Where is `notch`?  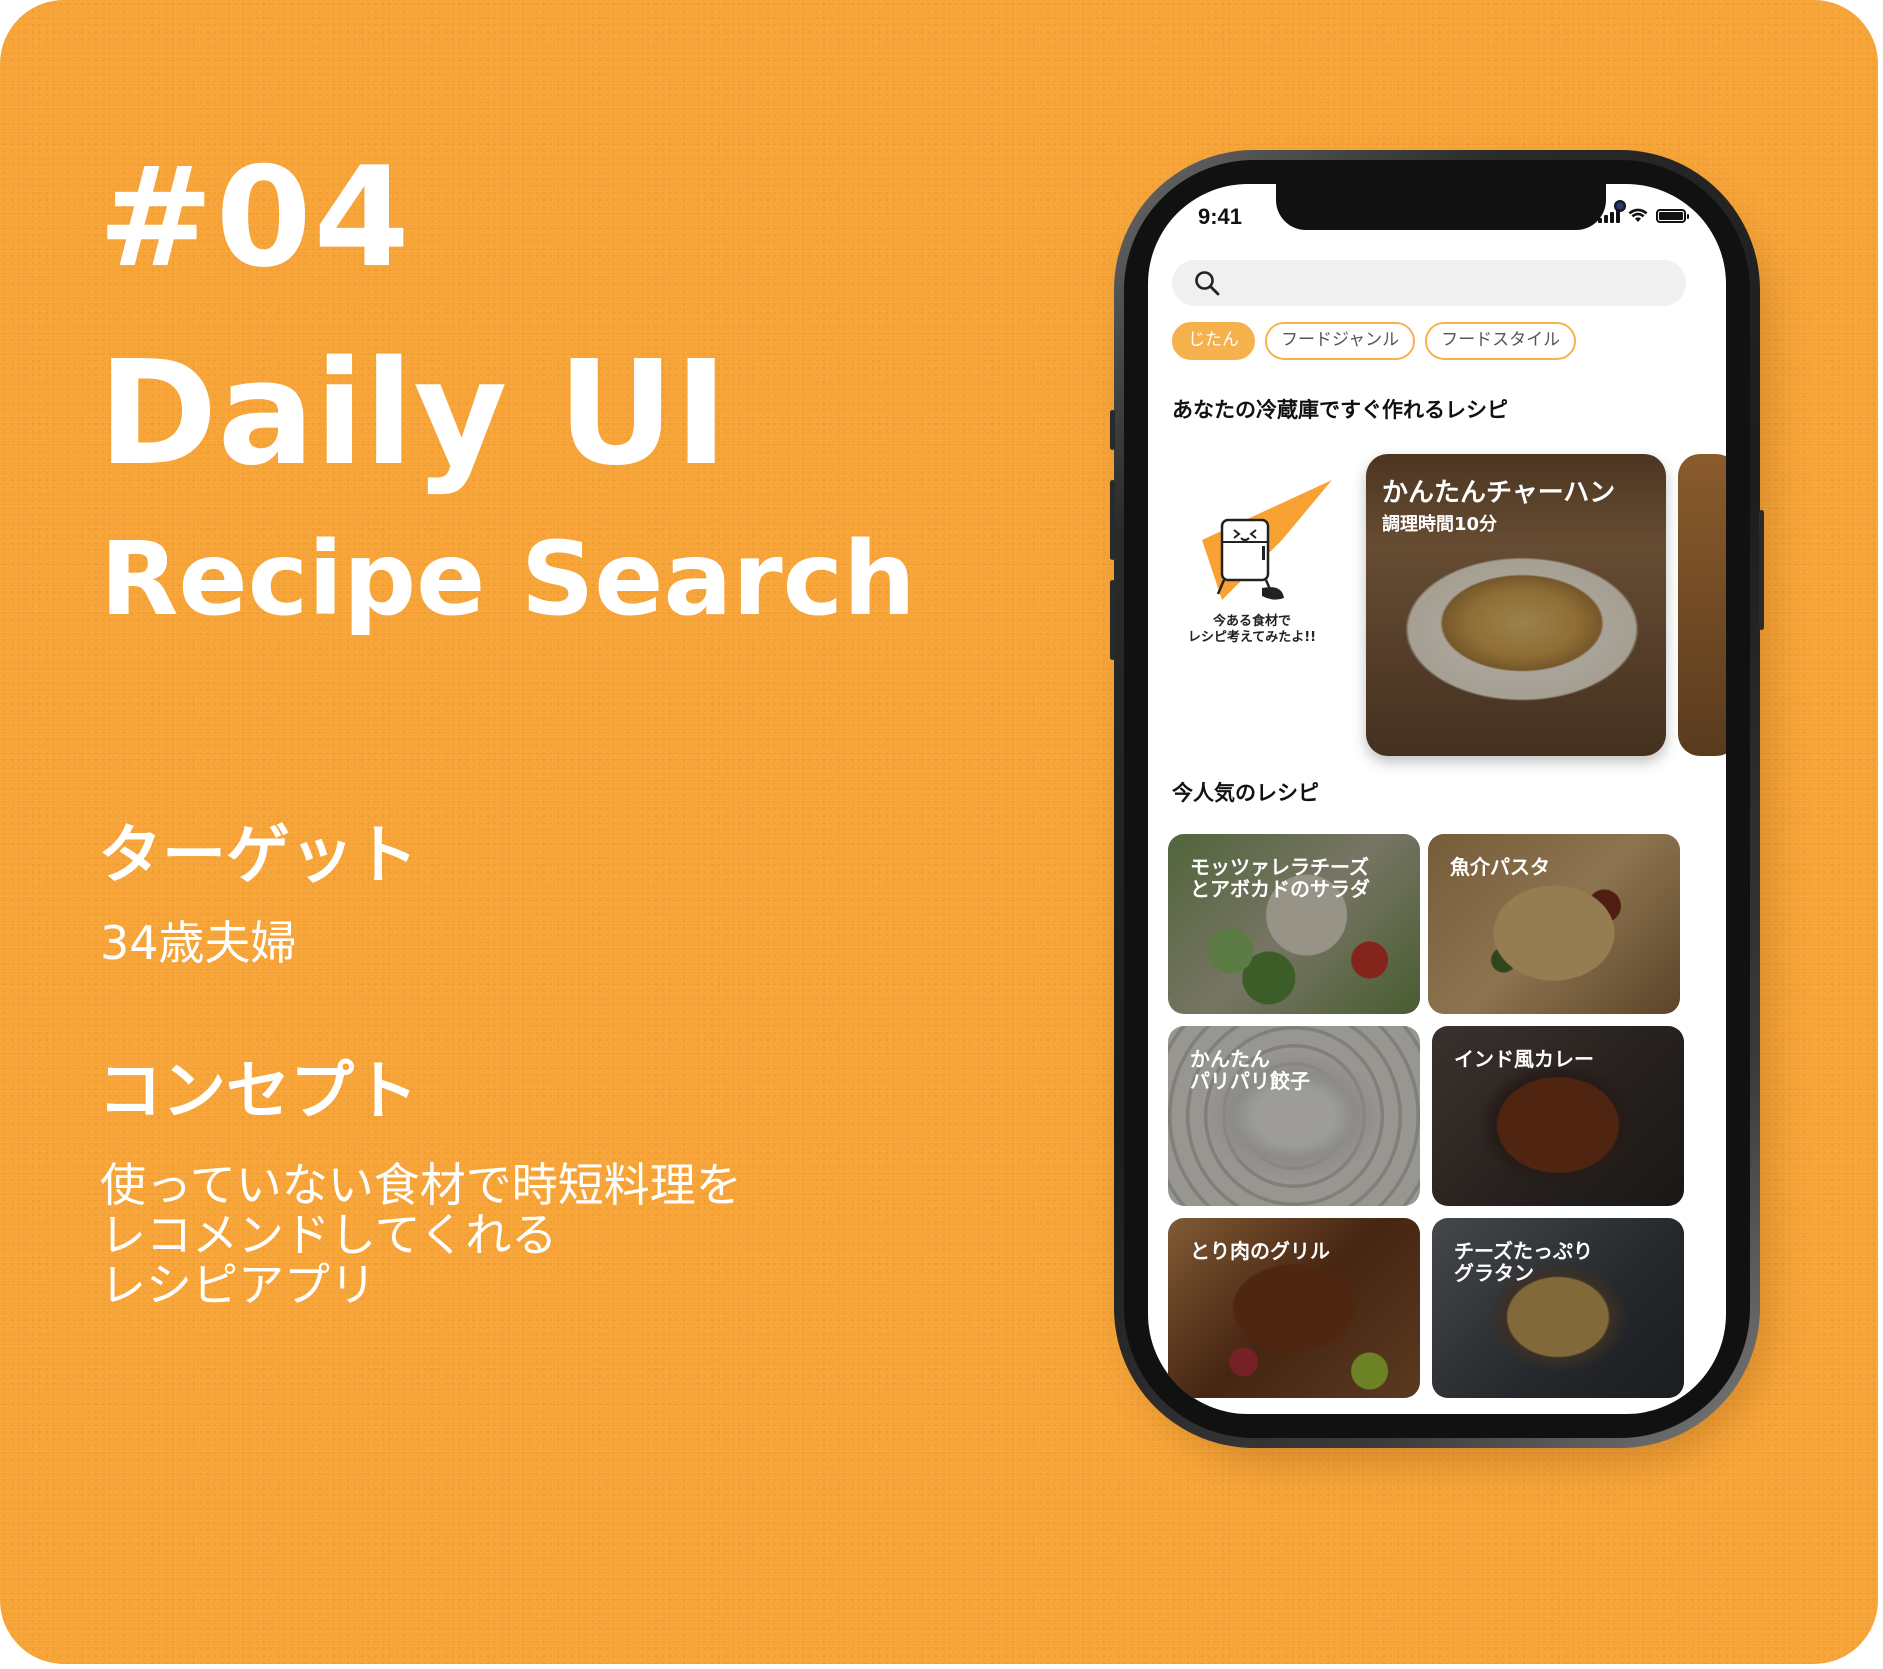 notch is located at coordinates (1451, 207).